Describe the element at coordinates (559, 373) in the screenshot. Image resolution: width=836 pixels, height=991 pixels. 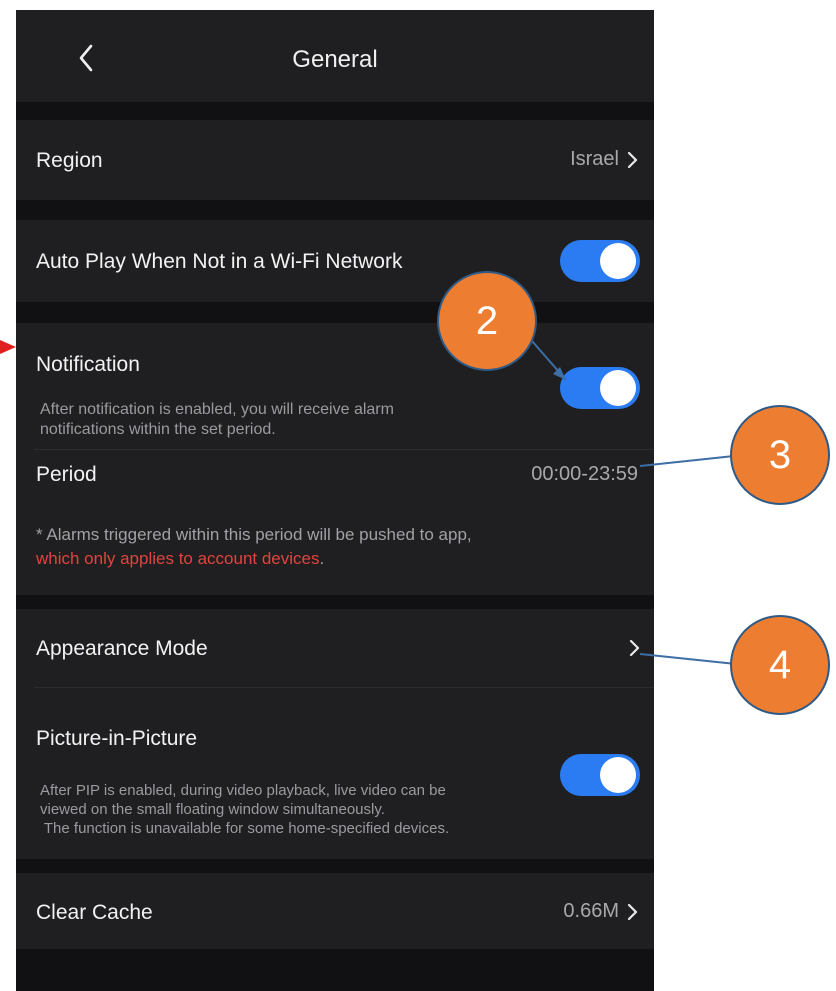
I see `arrowhead-icon` at that location.